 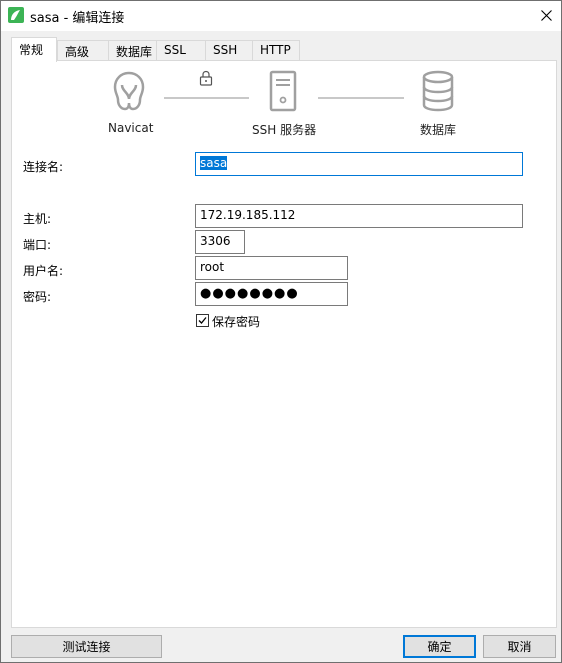 What do you see at coordinates (181, 50) in the screenshot?
I see `tab-ssl: SSL` at bounding box center [181, 50].